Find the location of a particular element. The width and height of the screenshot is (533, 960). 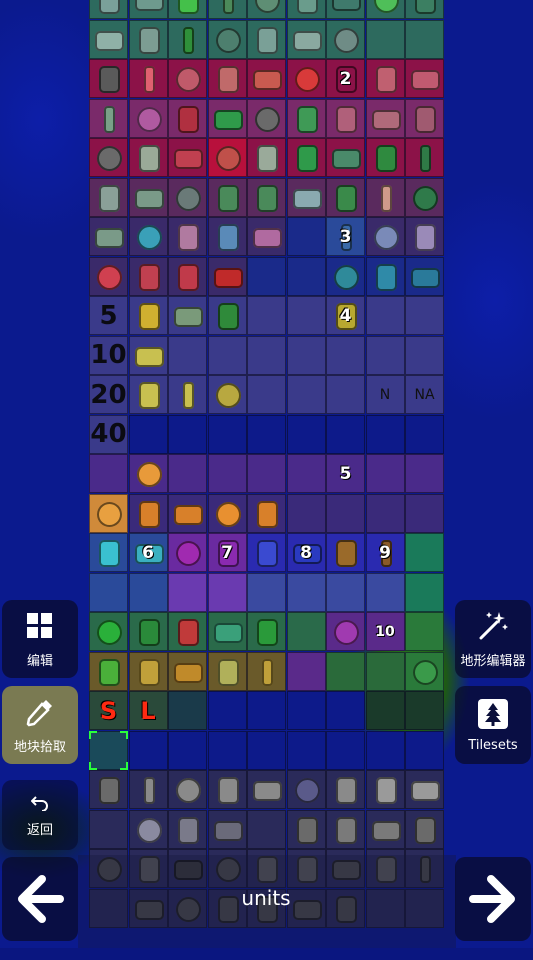

palette-tile: 2 is located at coordinates (345, 78).